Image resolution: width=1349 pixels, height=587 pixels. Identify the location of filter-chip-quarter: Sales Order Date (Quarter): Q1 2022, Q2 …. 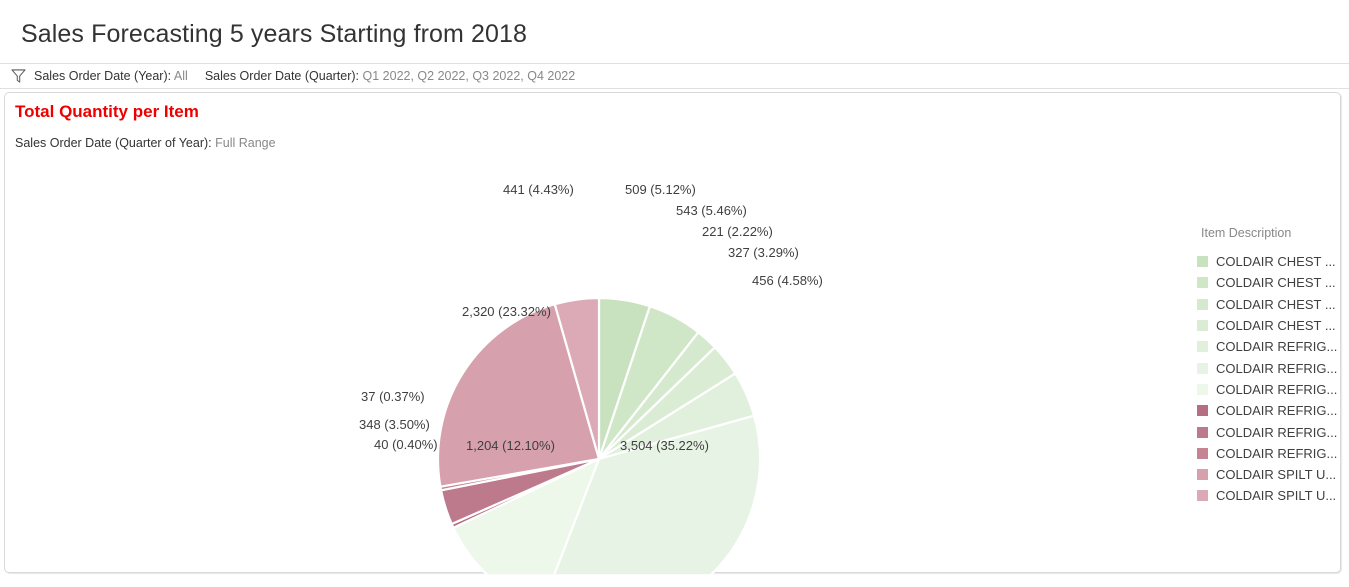
(390, 76).